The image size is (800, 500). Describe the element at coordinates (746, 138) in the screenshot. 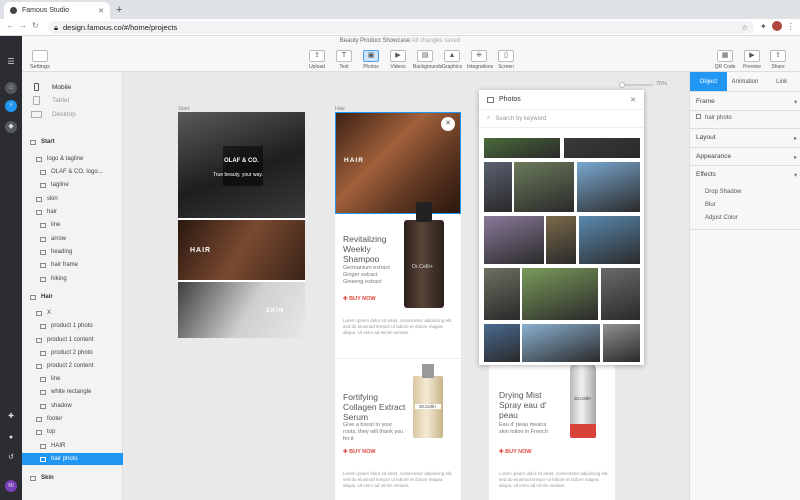

I see `section-layout: Layout ▸` at that location.